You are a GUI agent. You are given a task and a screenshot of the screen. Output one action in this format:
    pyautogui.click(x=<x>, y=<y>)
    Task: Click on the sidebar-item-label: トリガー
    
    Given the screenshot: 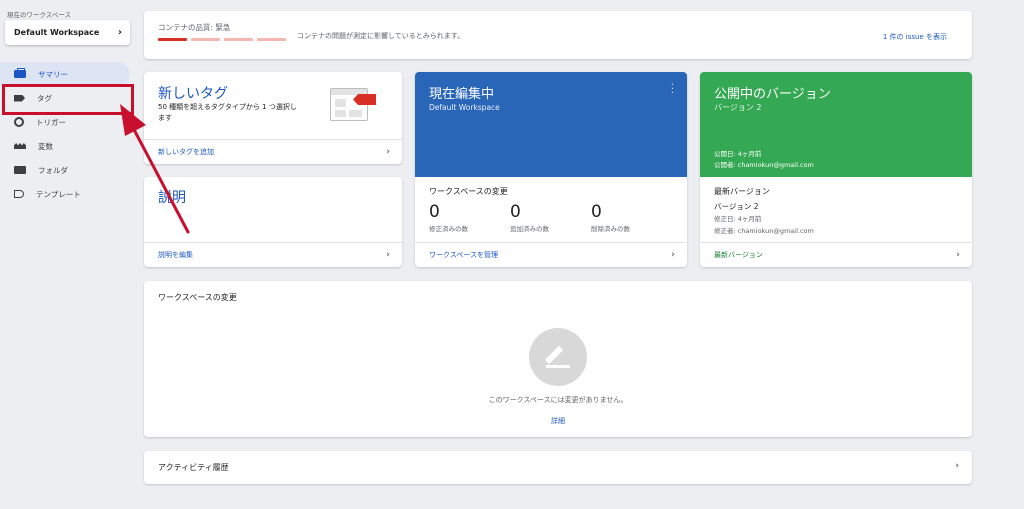 What is the action you would take?
    pyautogui.click(x=51, y=122)
    